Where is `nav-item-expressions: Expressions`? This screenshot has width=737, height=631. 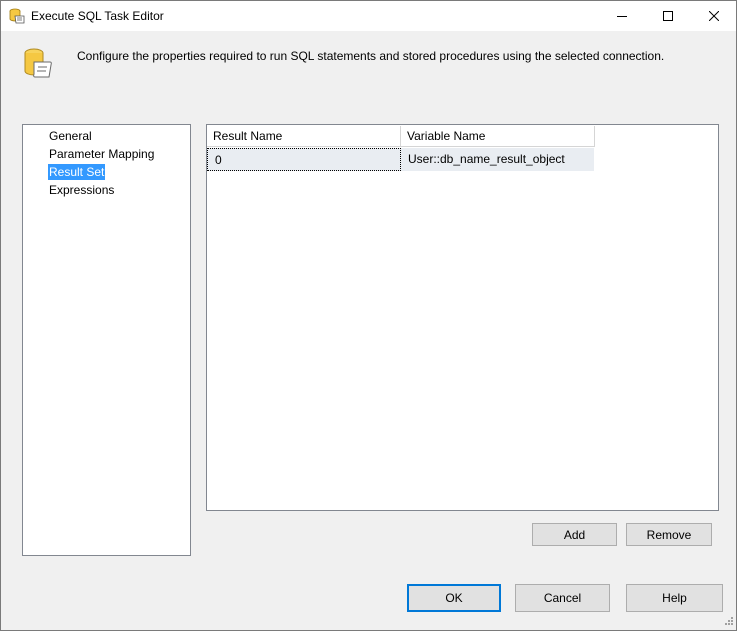
nav-item-expressions: Expressions is located at coordinates (81, 190).